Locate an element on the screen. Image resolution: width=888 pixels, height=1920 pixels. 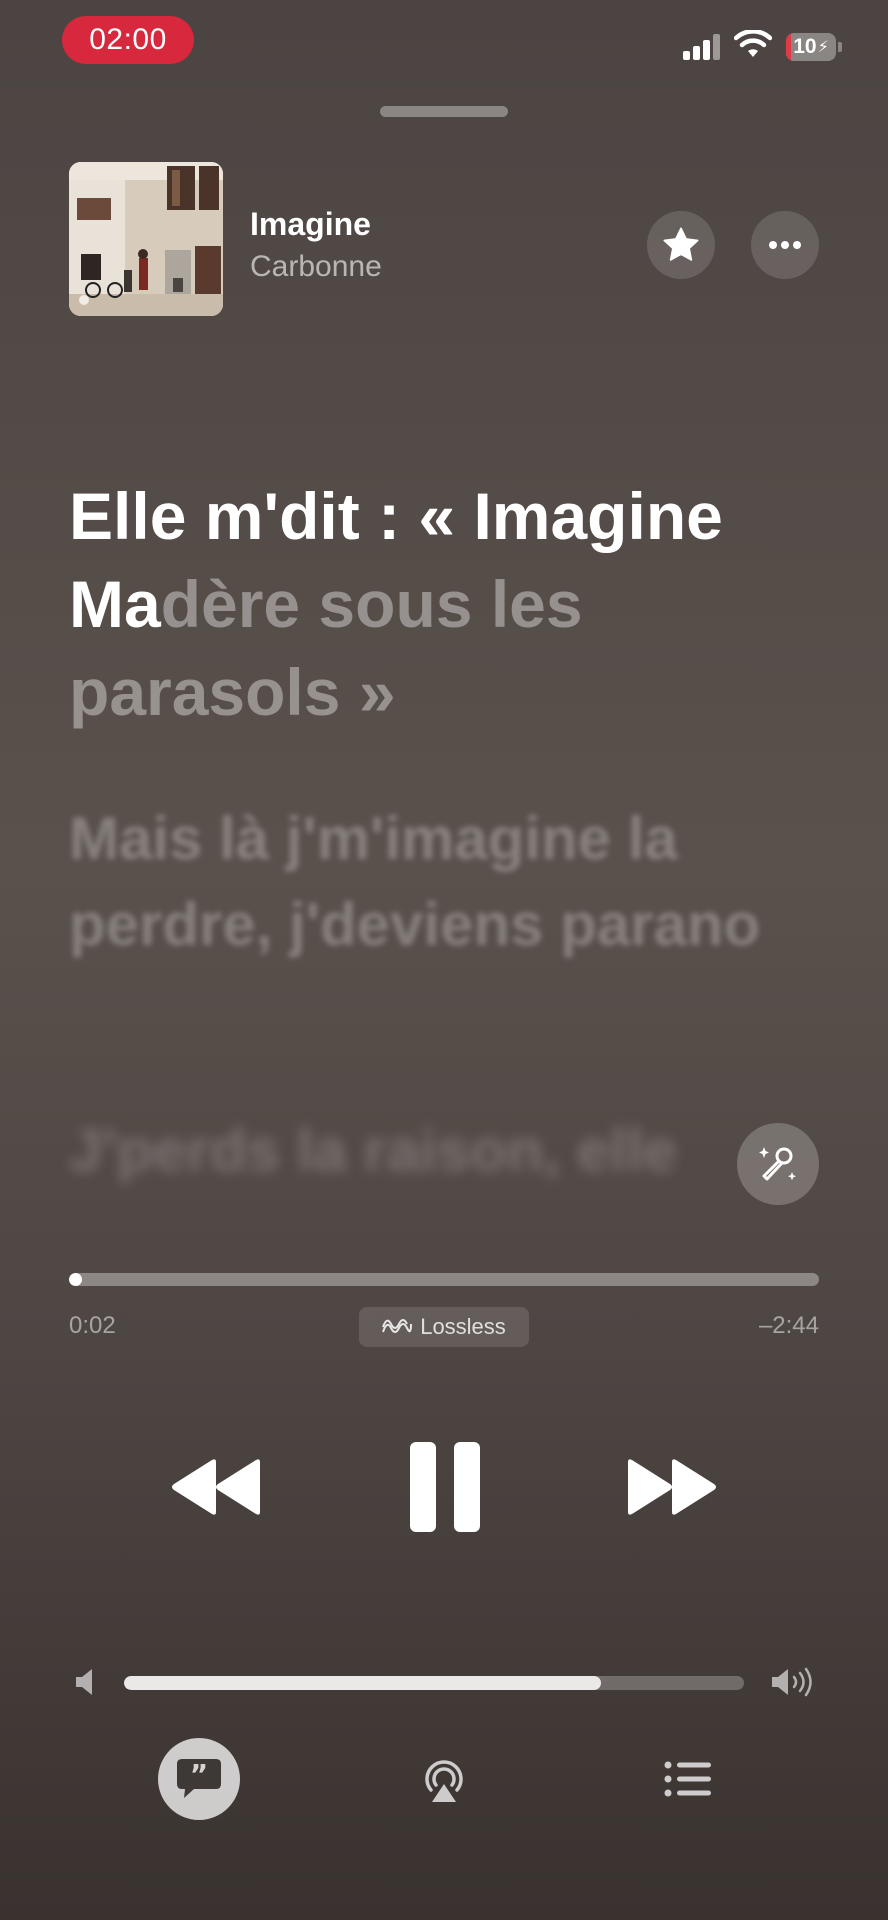
elapsed-time: 0:02 is located at coordinates (92, 1325).